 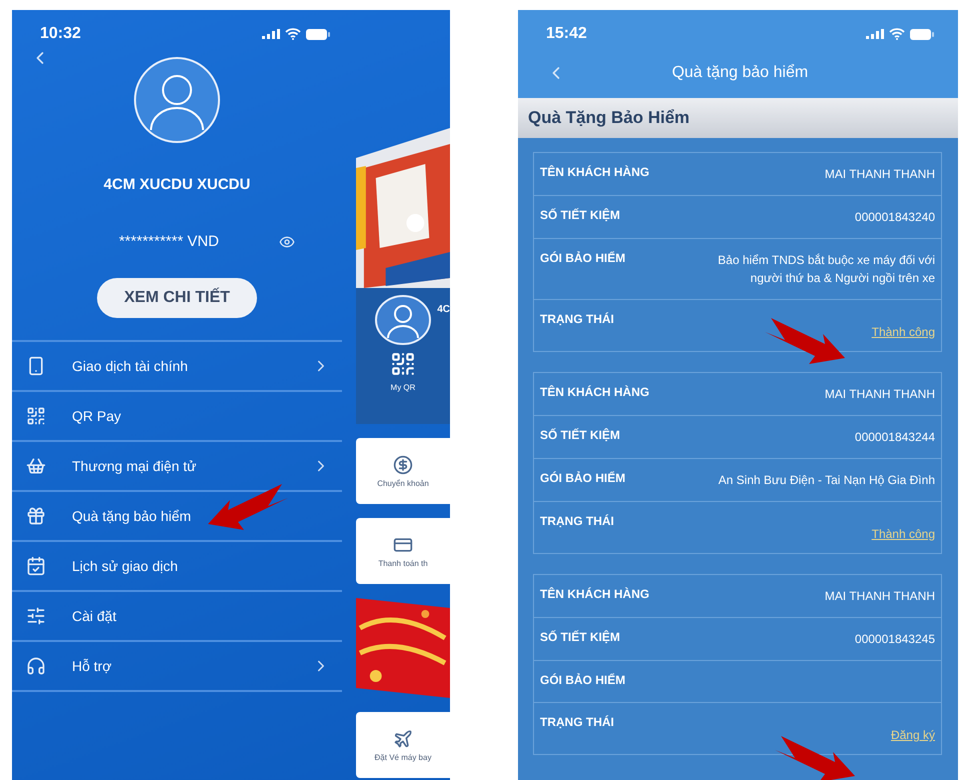 What do you see at coordinates (894, 217) in the screenshot?
I see `field-value: 000001843240` at bounding box center [894, 217].